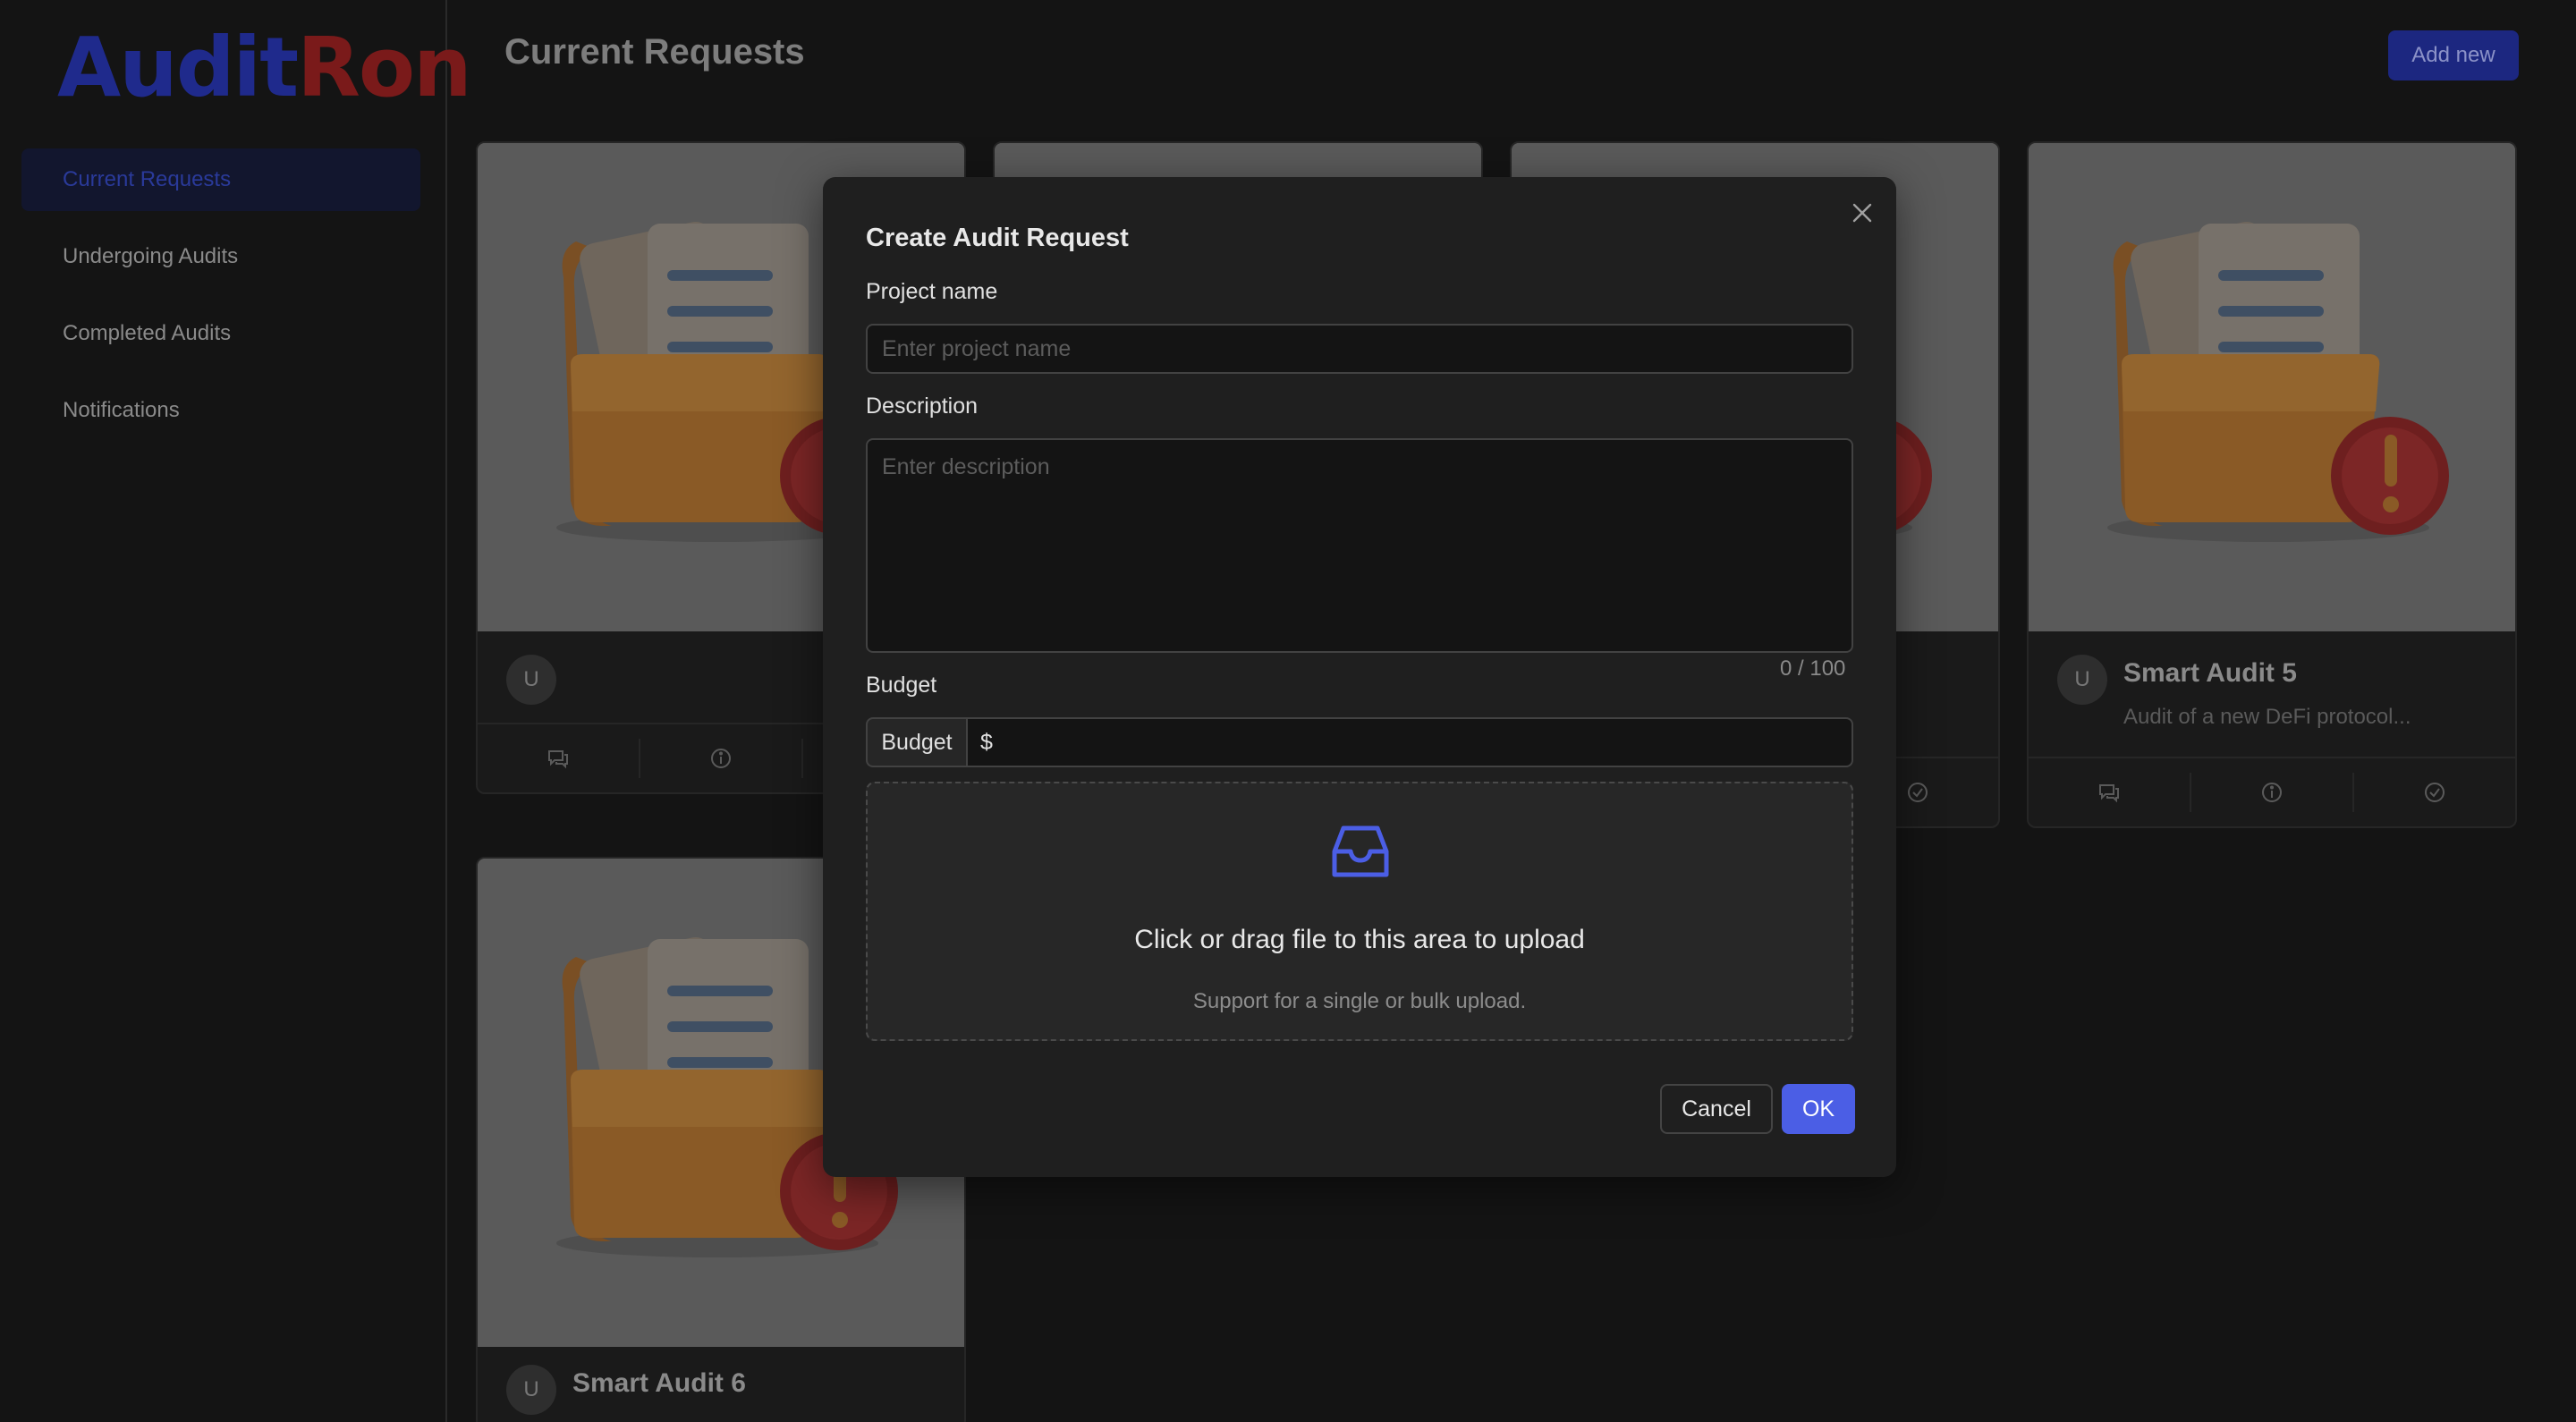  I want to click on char-counter: 0 / 100, so click(1813, 668).